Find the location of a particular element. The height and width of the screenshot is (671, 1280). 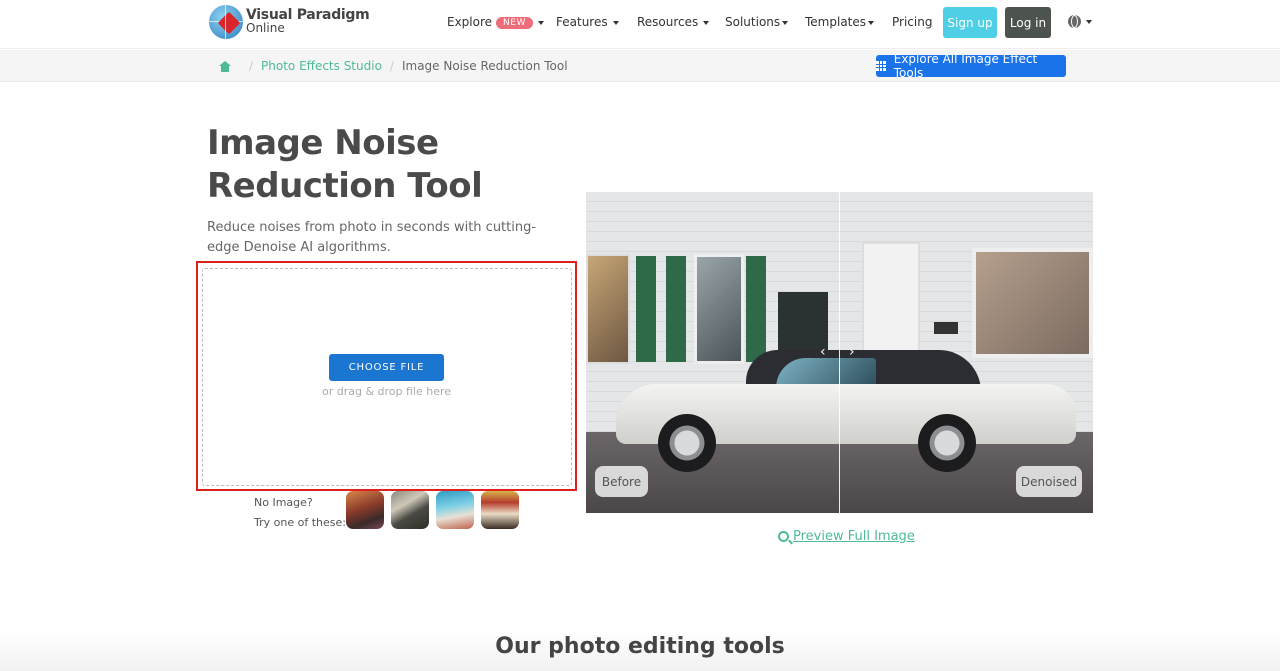

breadcrumb-photo-effects-studio: Photo Effects Studio is located at coordinates (321, 66).